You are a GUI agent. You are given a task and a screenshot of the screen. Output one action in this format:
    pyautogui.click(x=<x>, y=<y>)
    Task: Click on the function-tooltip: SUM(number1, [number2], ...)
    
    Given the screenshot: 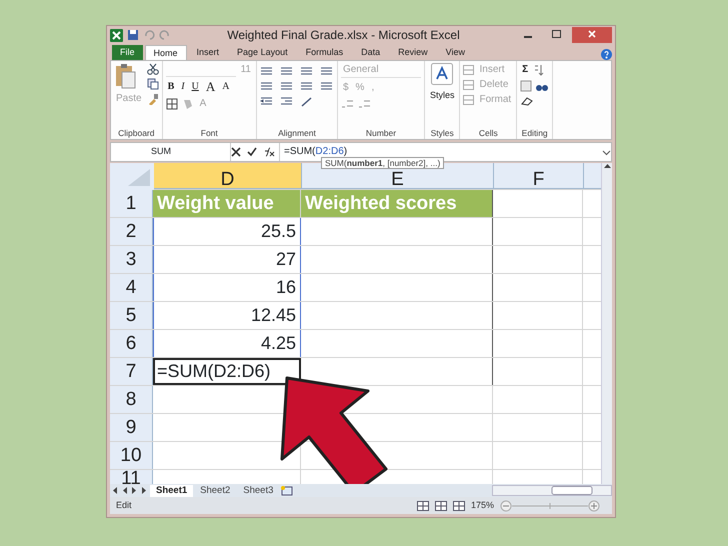 What is the action you would take?
    pyautogui.click(x=382, y=163)
    